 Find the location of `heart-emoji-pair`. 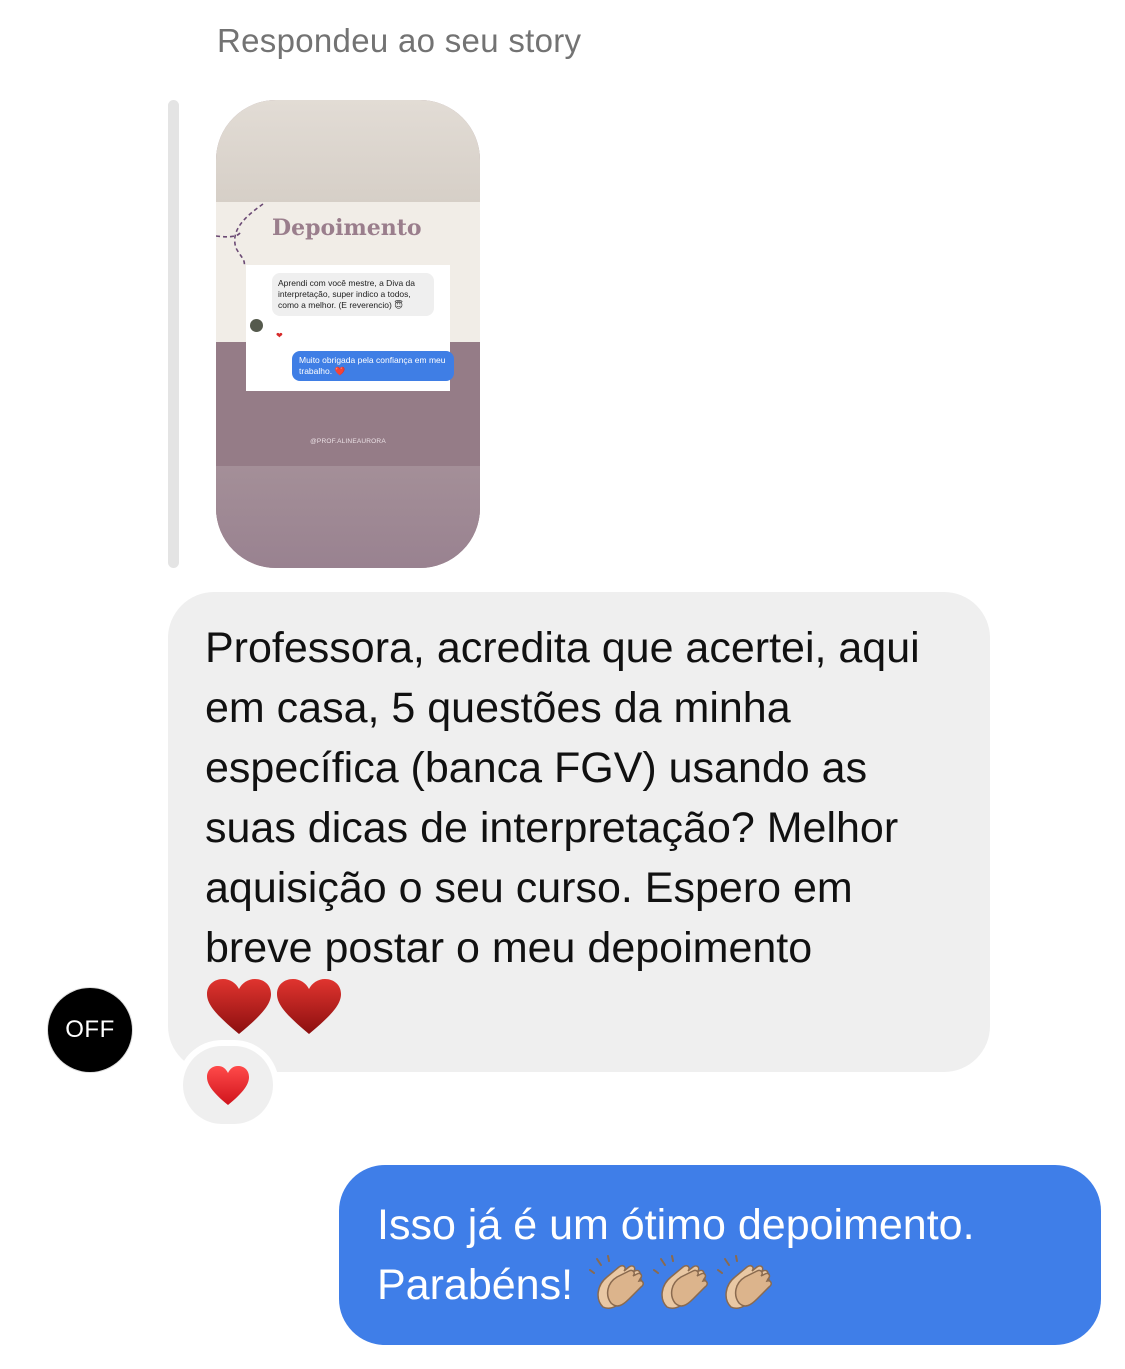

heart-emoji-pair is located at coordinates (275, 1015).